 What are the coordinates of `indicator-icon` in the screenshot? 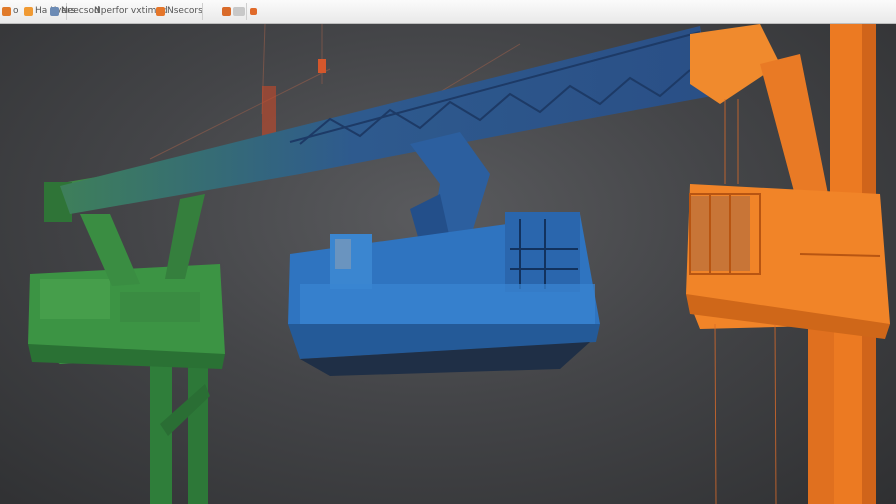 It's located at (253, 11).